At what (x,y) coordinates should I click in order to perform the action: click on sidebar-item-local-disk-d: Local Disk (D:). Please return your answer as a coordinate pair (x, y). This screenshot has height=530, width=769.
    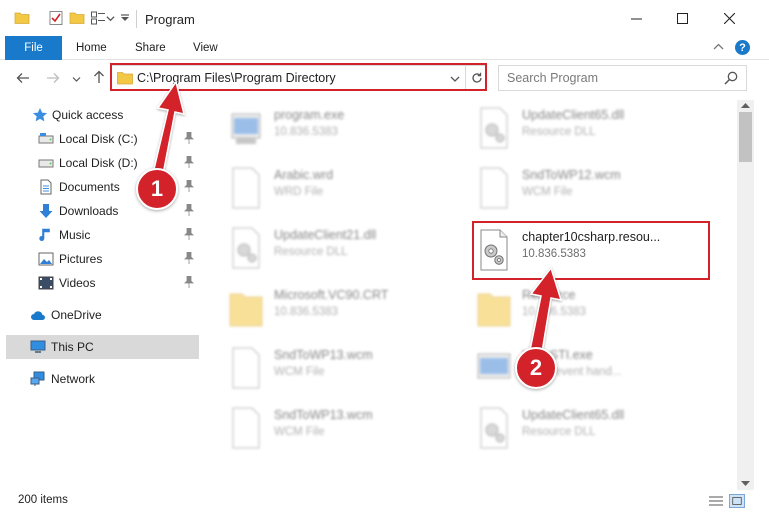
    Looking at the image, I should click on (100, 163).